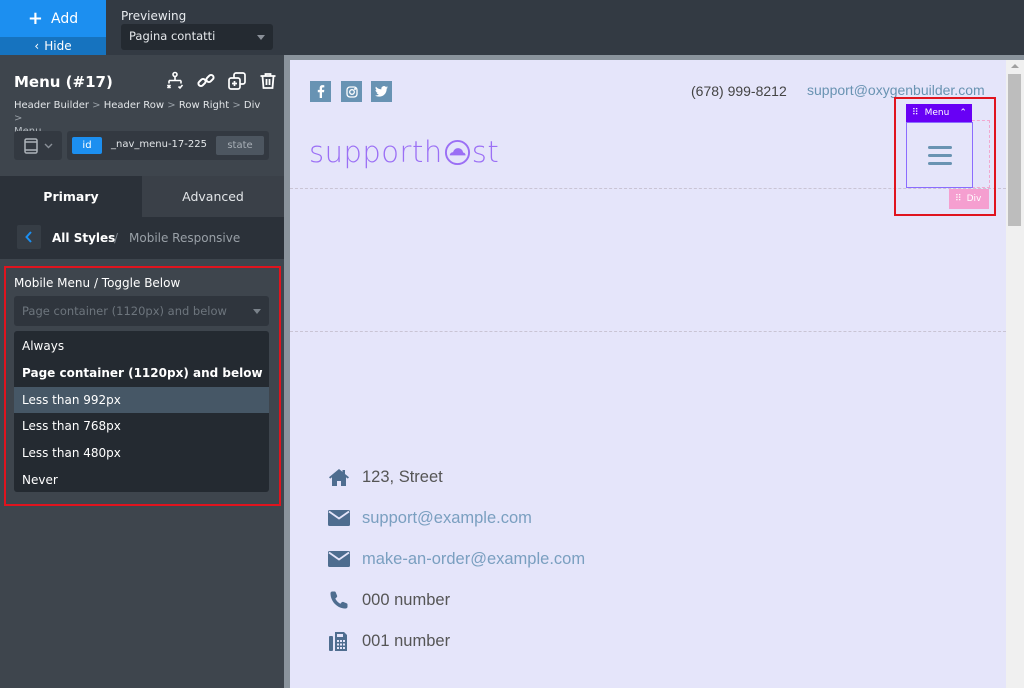  I want to click on device-selector, so click(38, 145).